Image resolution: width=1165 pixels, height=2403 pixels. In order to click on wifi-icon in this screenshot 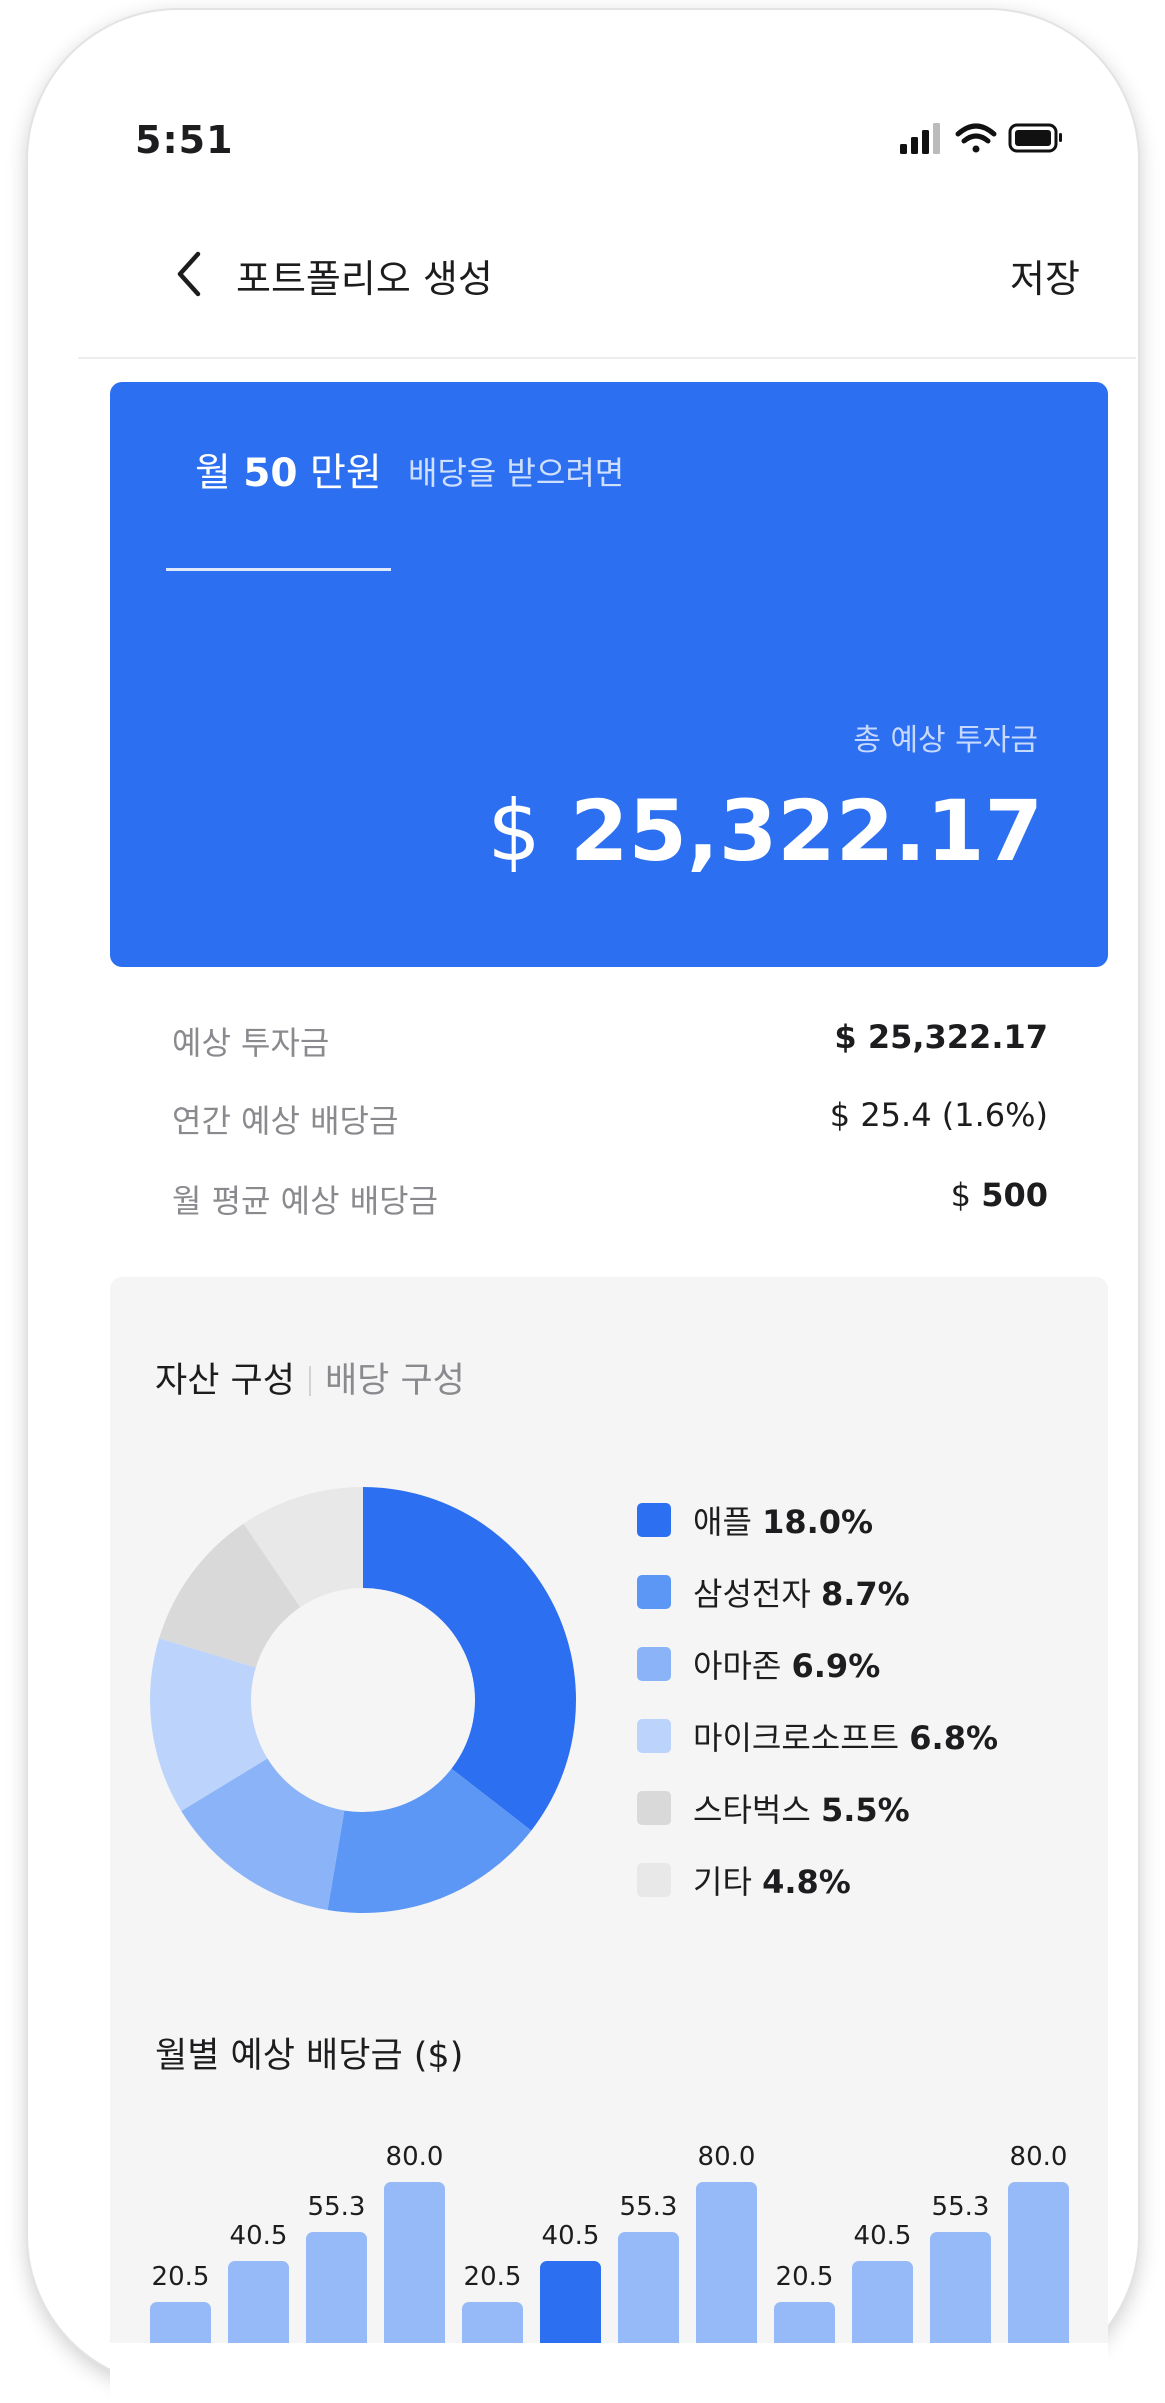, I will do `click(976, 138)`.